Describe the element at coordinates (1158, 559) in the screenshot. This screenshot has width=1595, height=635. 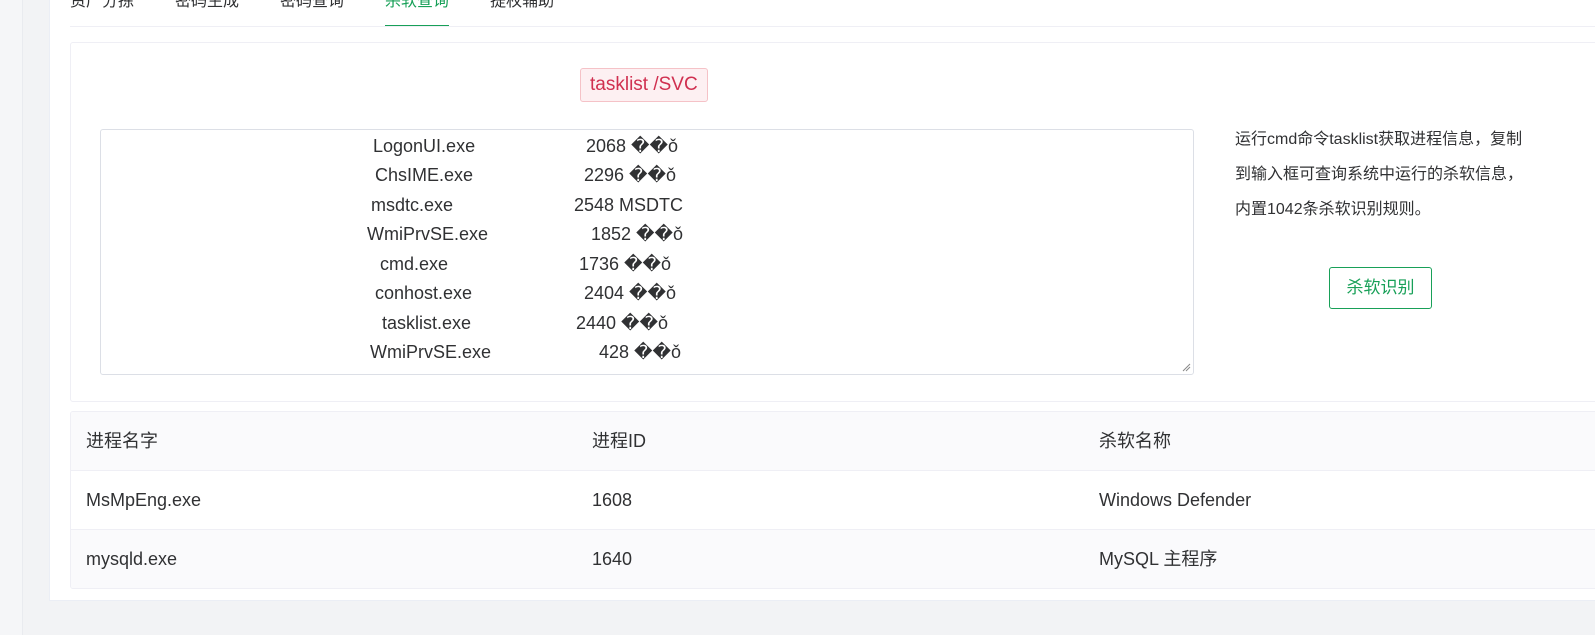
I see `cell-antivirus-name: MySQL 主程序` at that location.